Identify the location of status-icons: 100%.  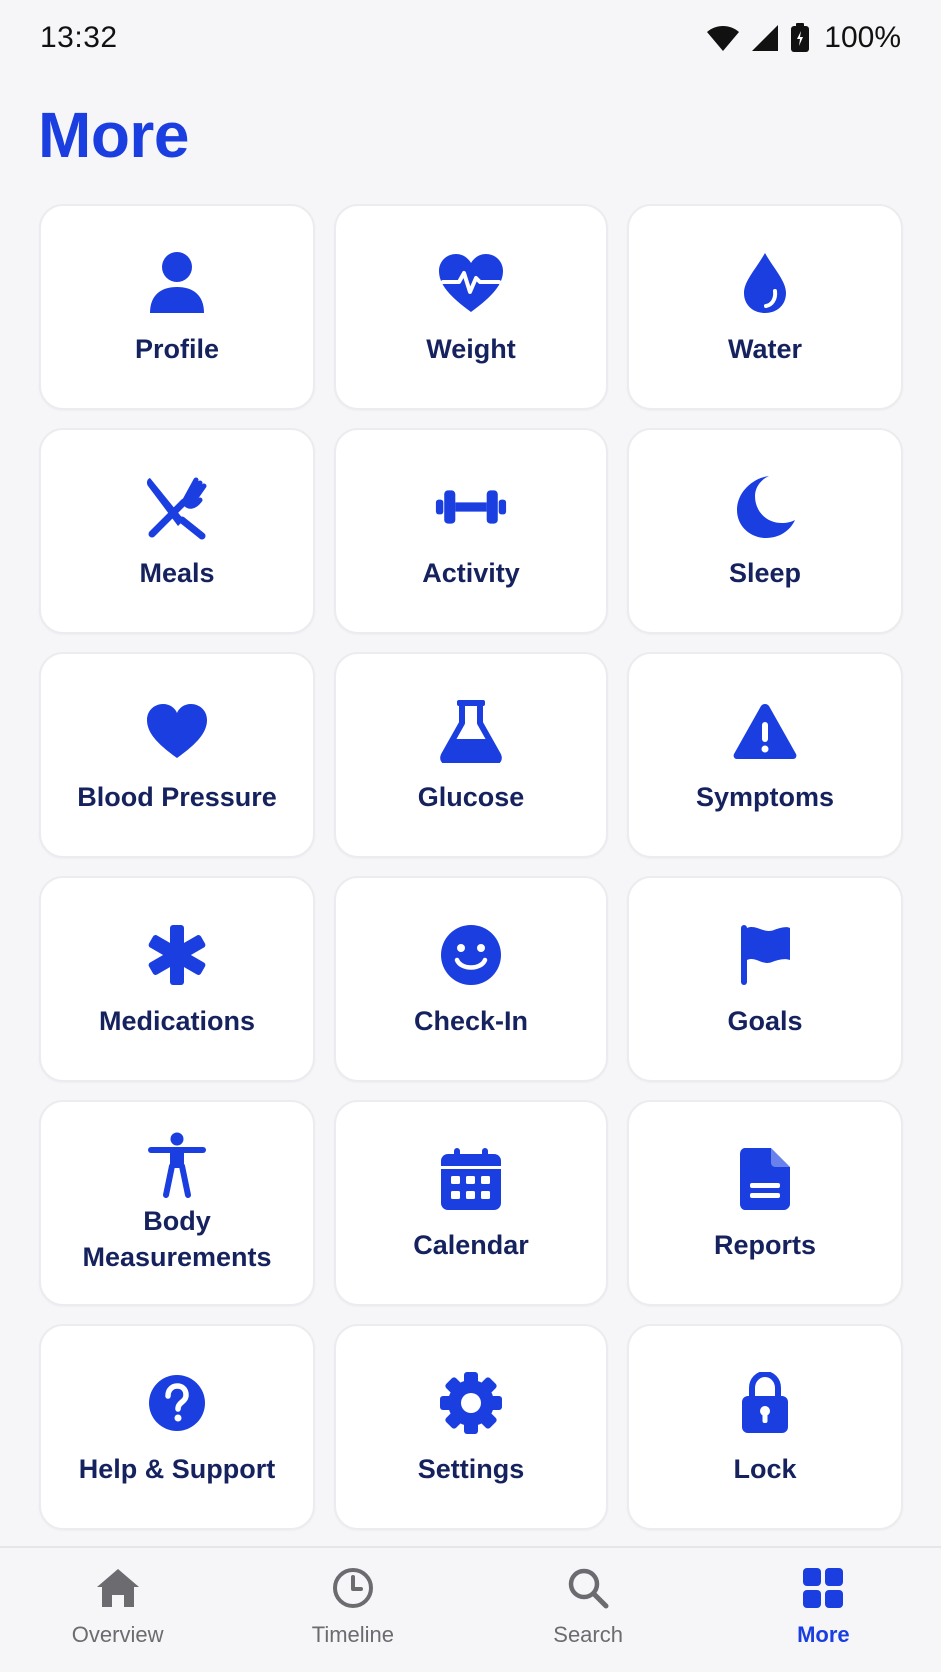
(803, 38).